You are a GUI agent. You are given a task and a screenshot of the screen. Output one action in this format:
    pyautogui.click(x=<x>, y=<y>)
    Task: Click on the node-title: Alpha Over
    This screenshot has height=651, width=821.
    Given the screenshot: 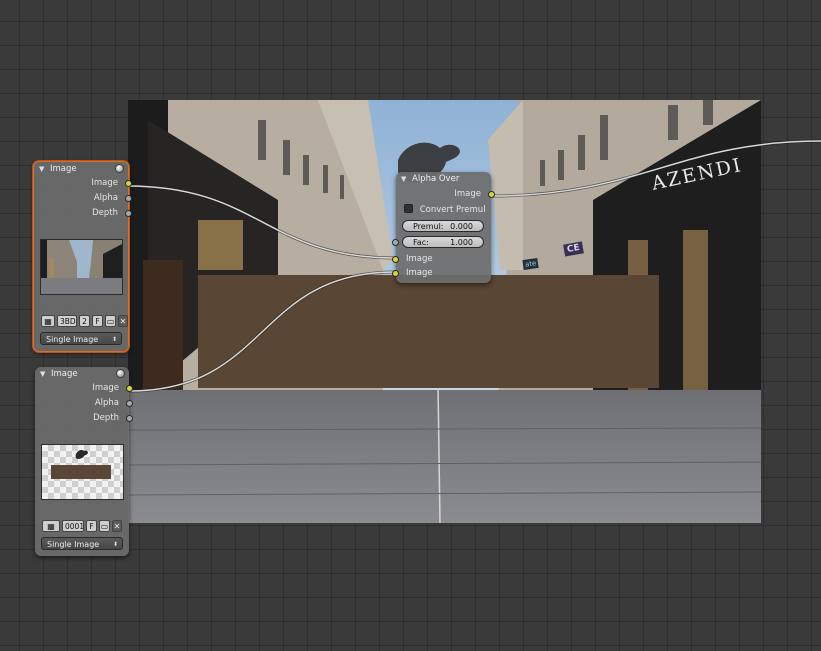 What is the action you would take?
    pyautogui.click(x=436, y=179)
    